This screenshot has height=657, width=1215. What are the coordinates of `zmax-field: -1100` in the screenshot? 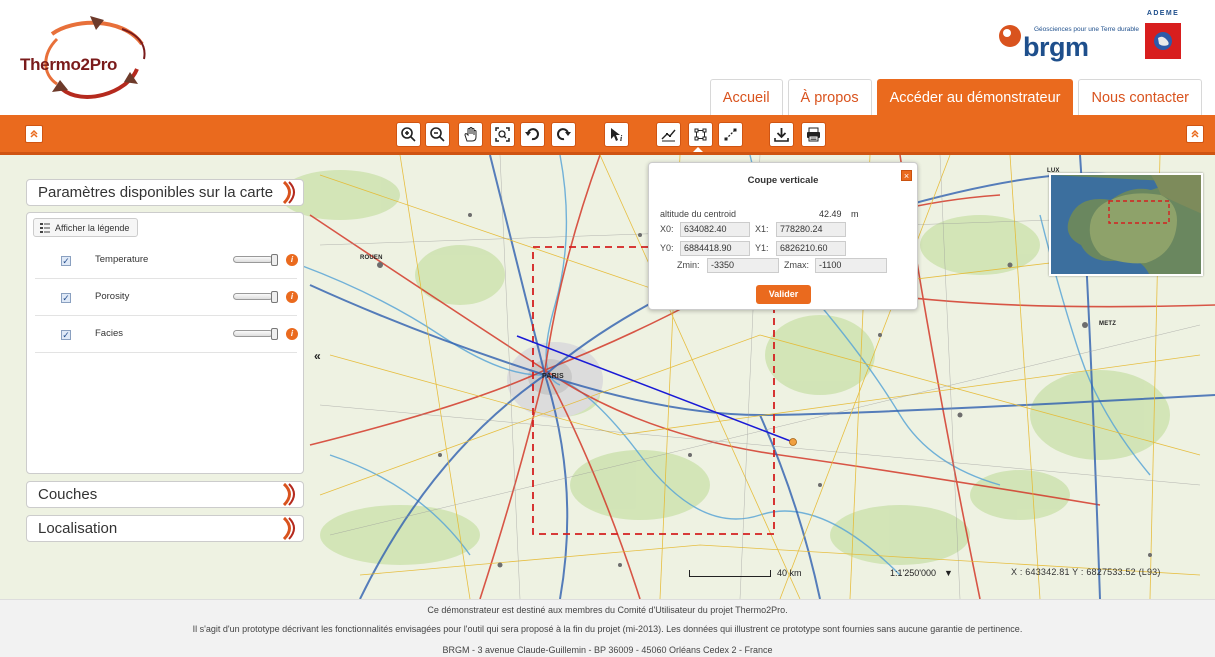 It's located at (851, 265).